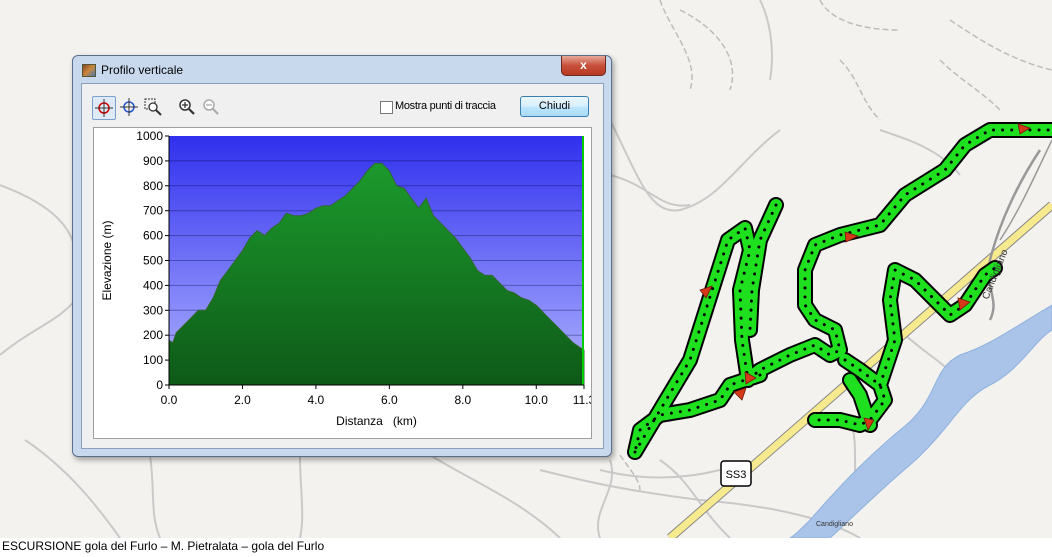  What do you see at coordinates (583, 66) in the screenshot?
I see `window-close-button: x` at bounding box center [583, 66].